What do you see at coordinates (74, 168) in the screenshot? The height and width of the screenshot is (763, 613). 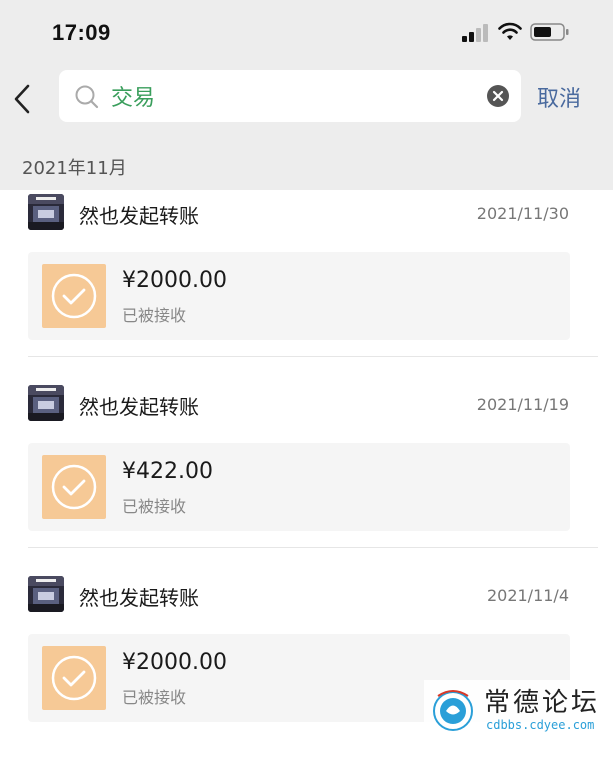 I see `month-header: 2021年11月` at bounding box center [74, 168].